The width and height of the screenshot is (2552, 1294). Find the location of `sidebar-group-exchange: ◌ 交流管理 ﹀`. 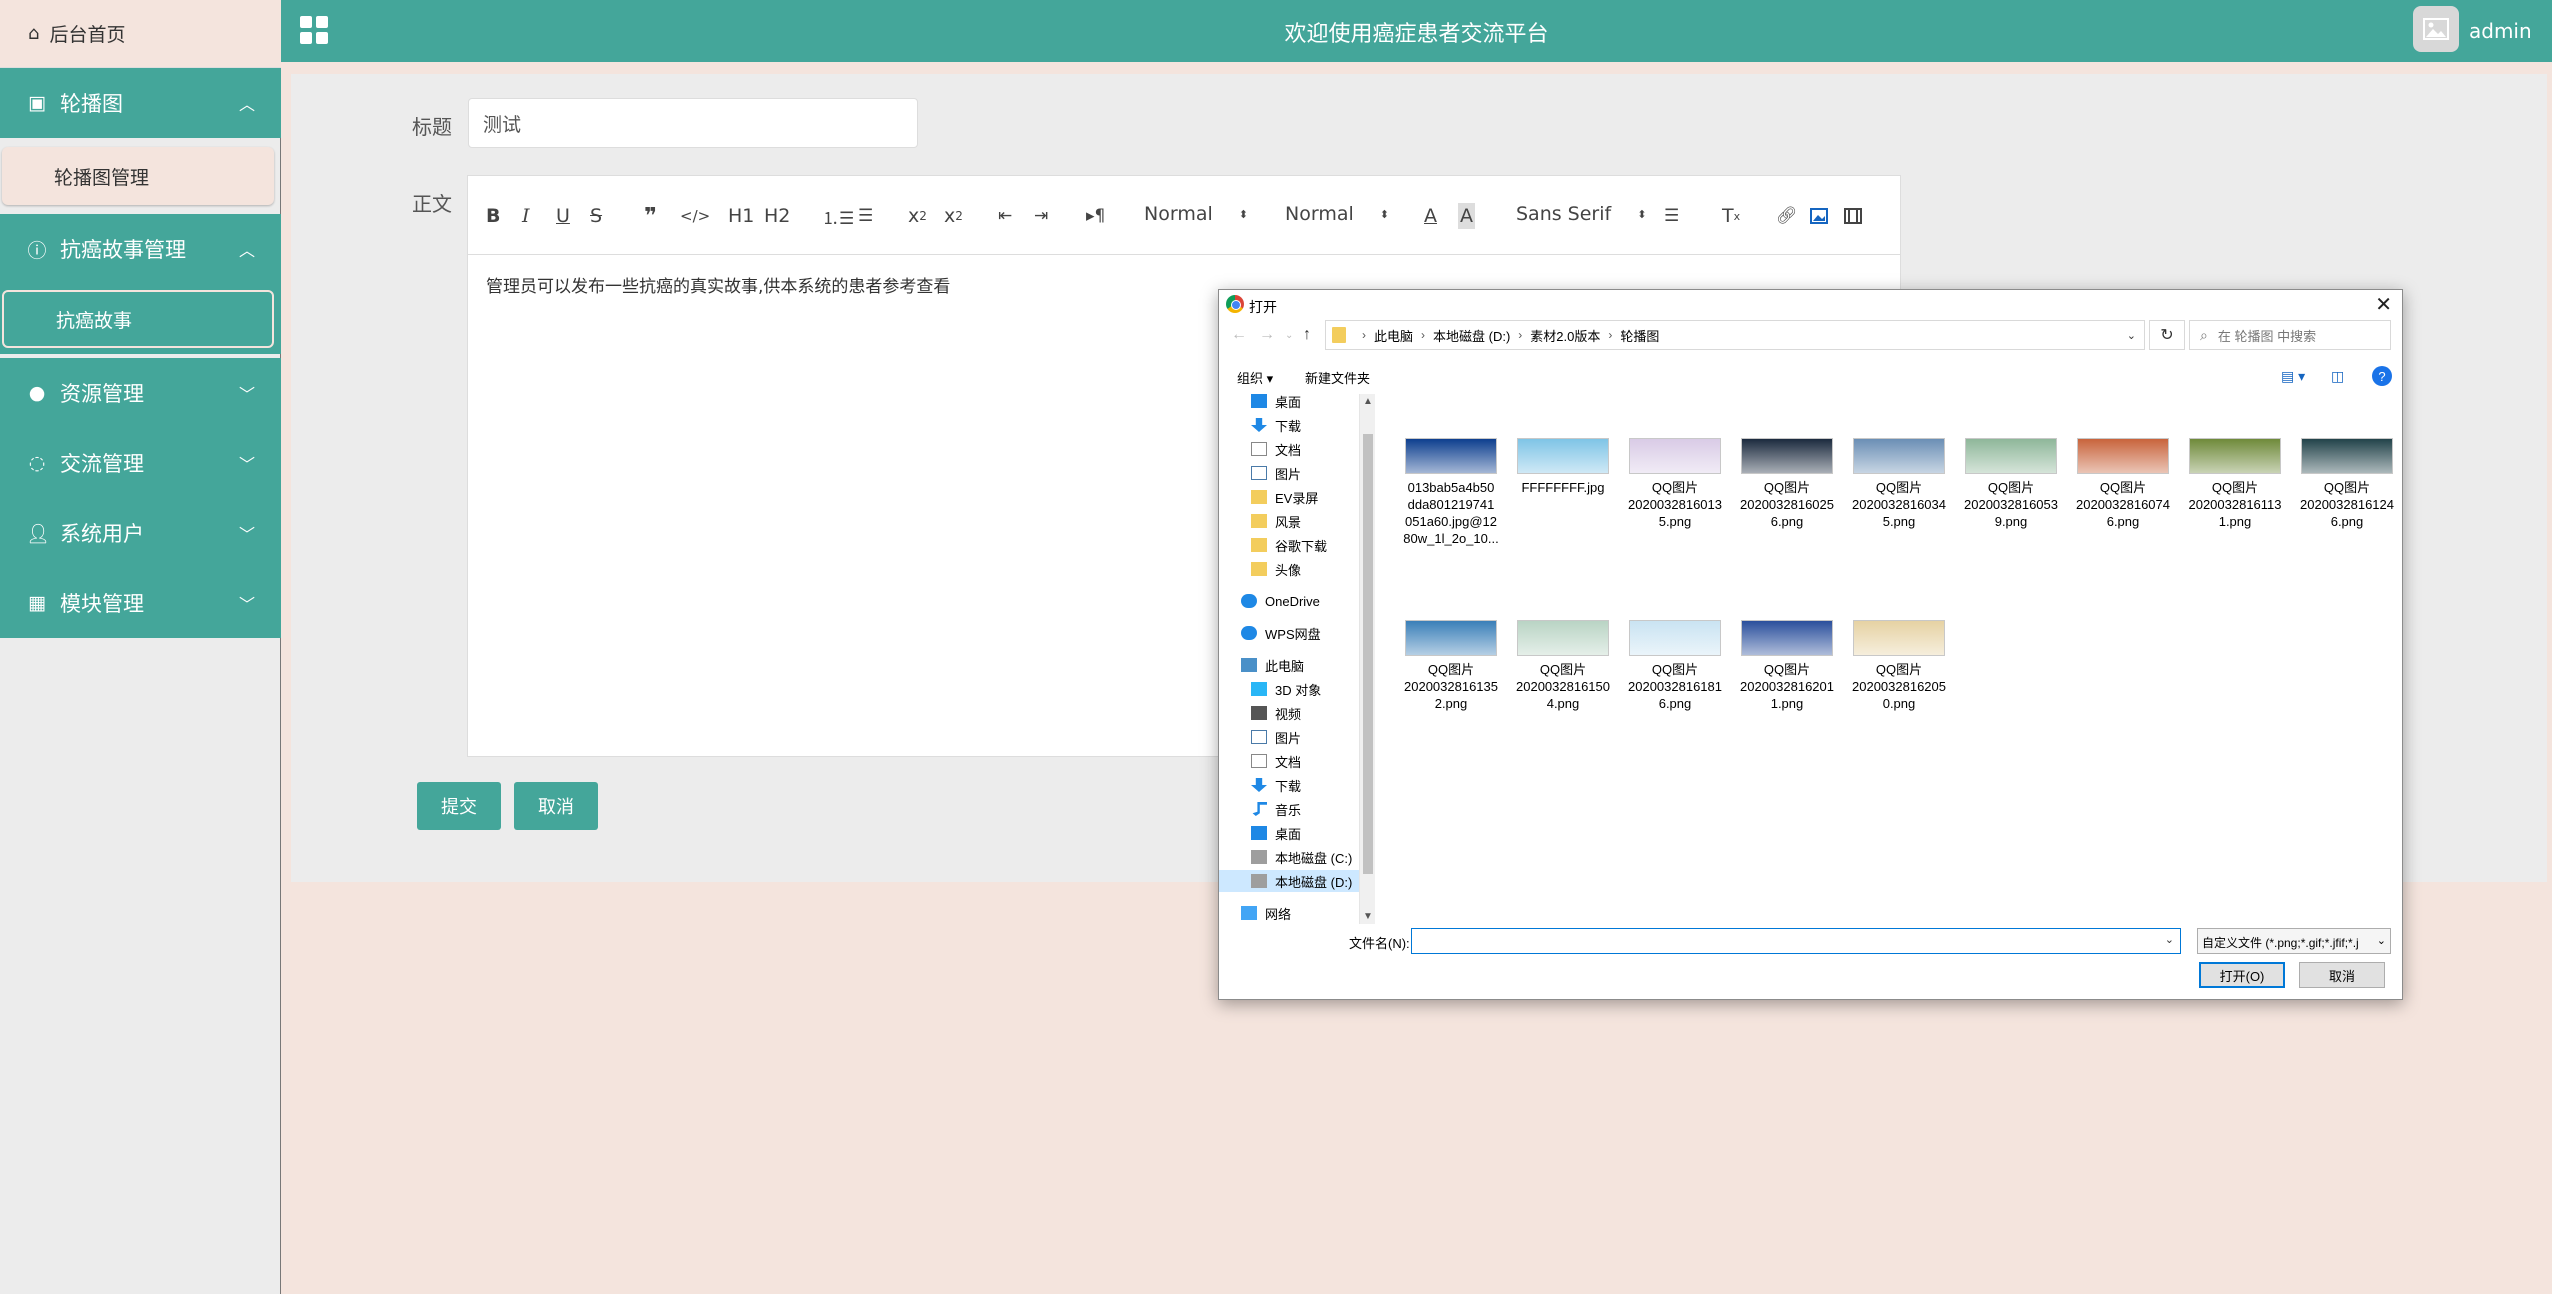

sidebar-group-exchange: ◌ 交流管理 ﹀ is located at coordinates (140, 463).